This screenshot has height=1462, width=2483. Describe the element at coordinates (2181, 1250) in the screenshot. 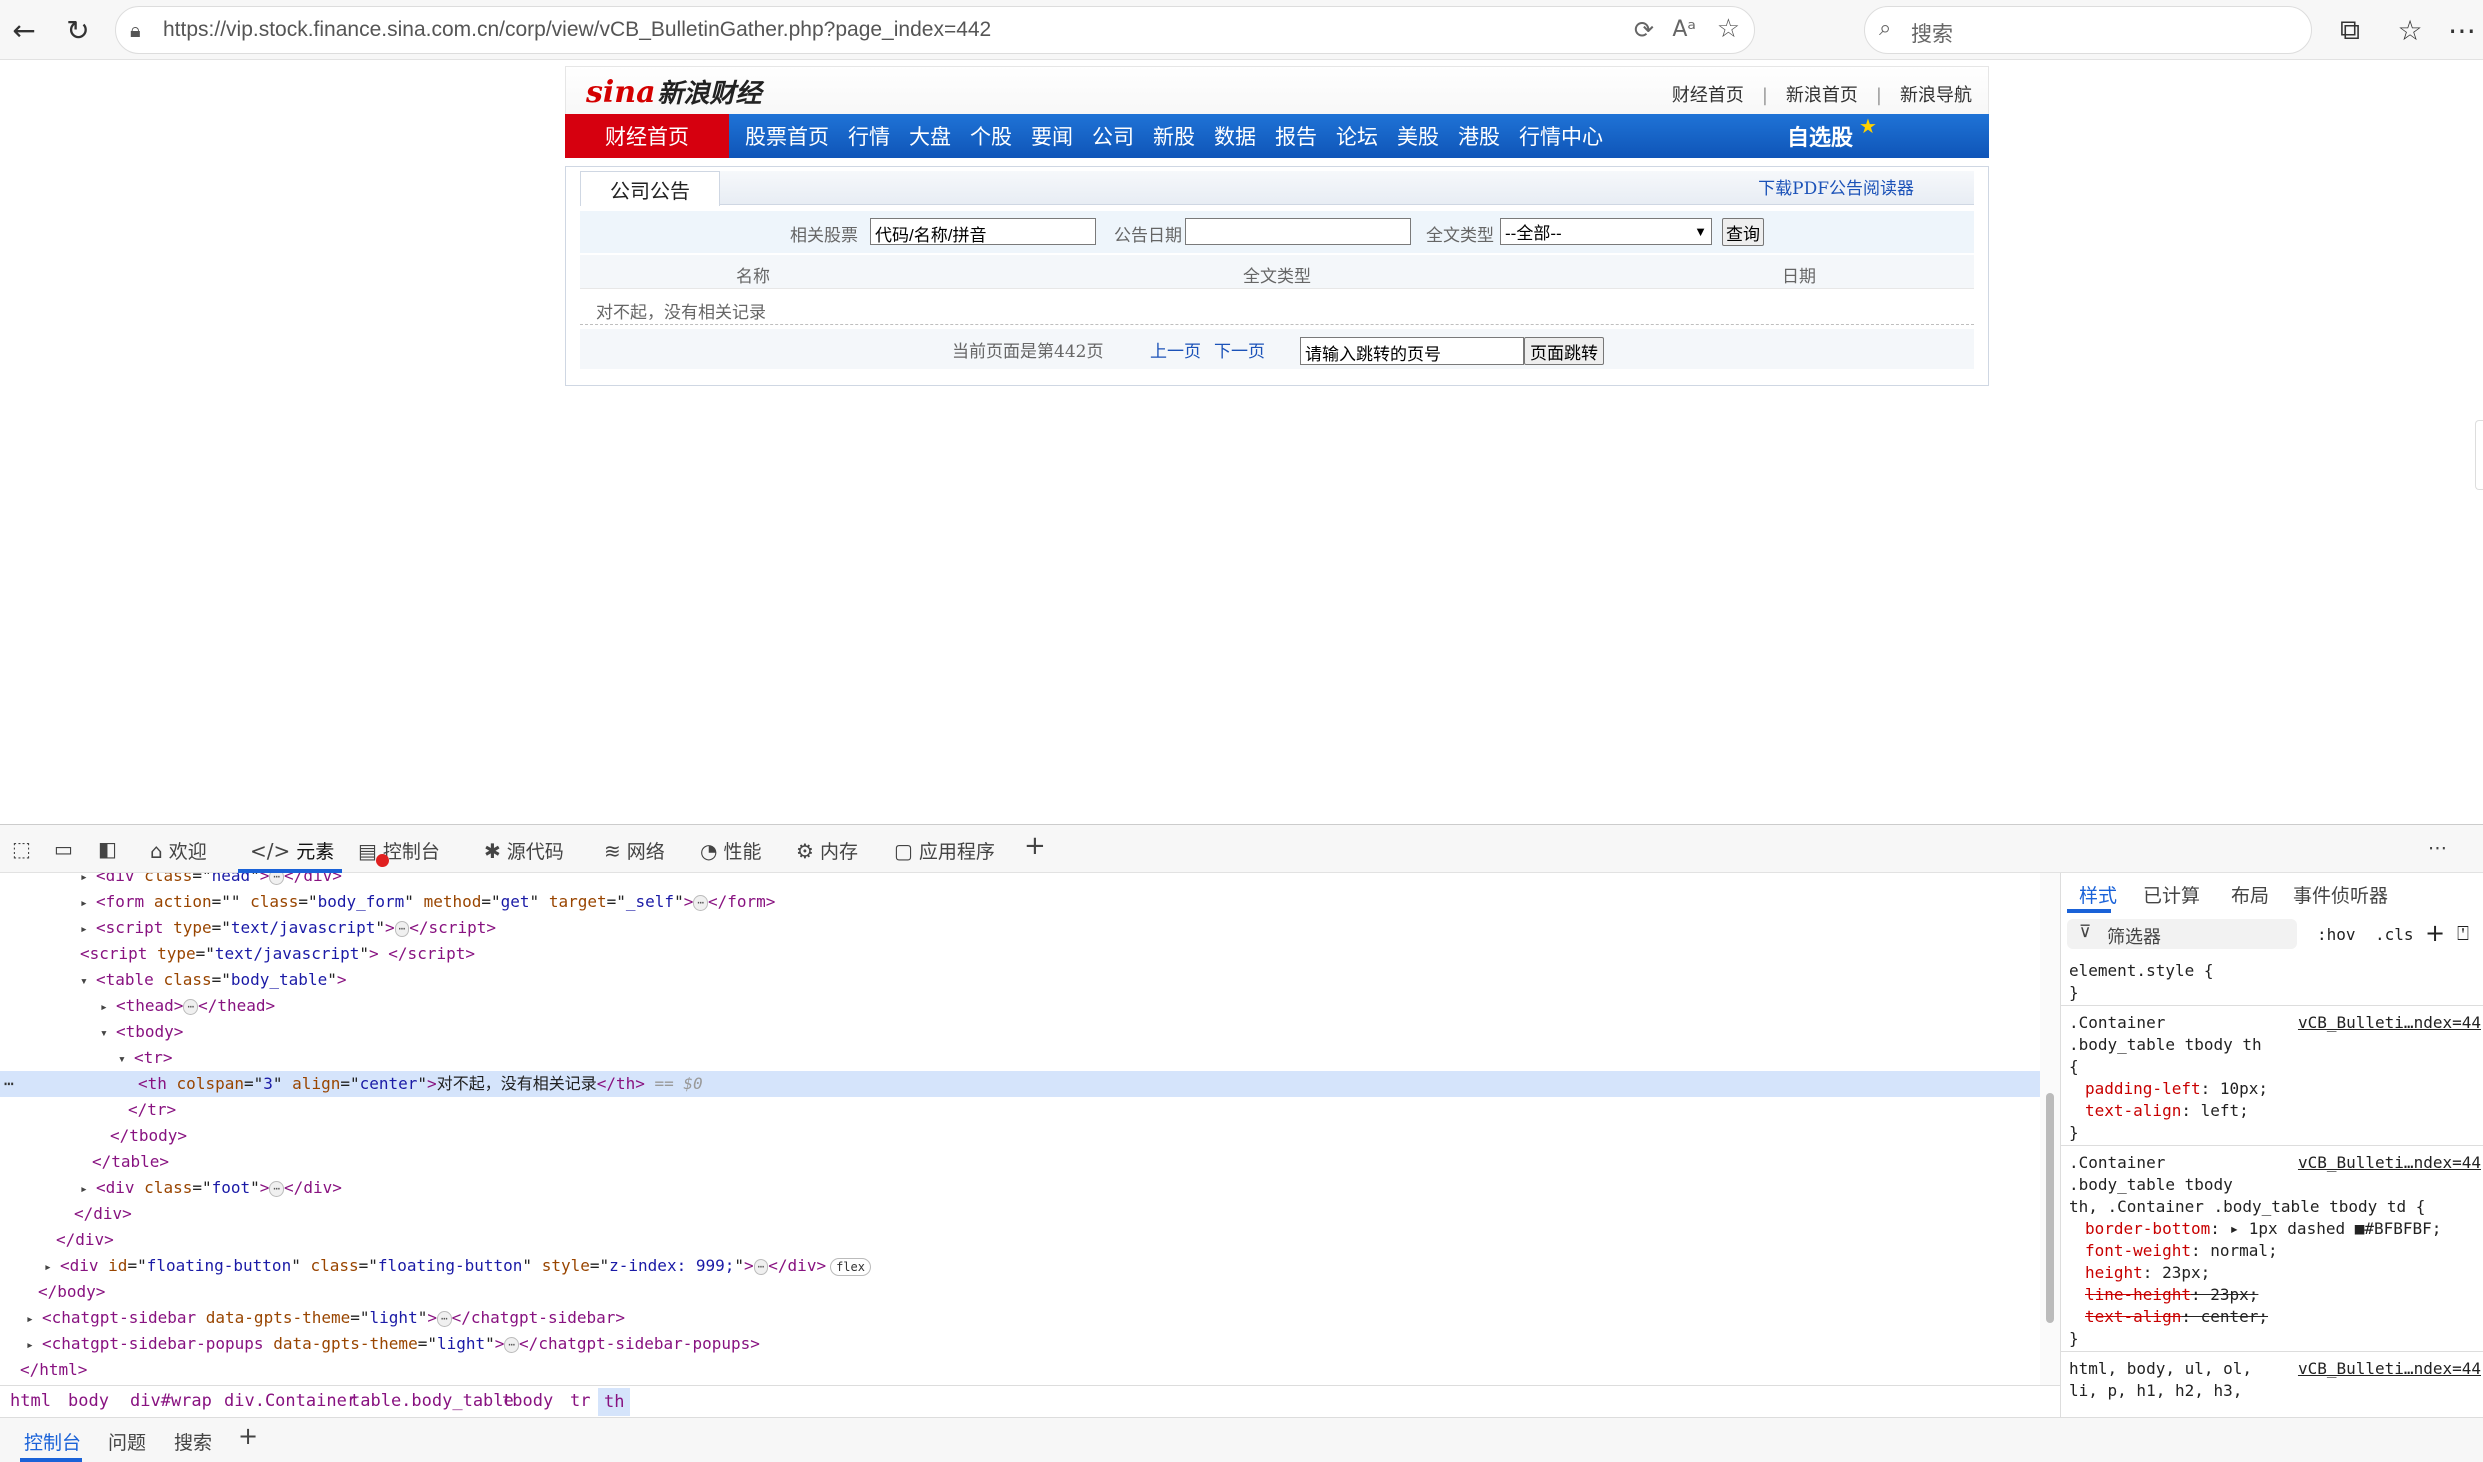

I see `style-property: font-weight: normal;` at that location.